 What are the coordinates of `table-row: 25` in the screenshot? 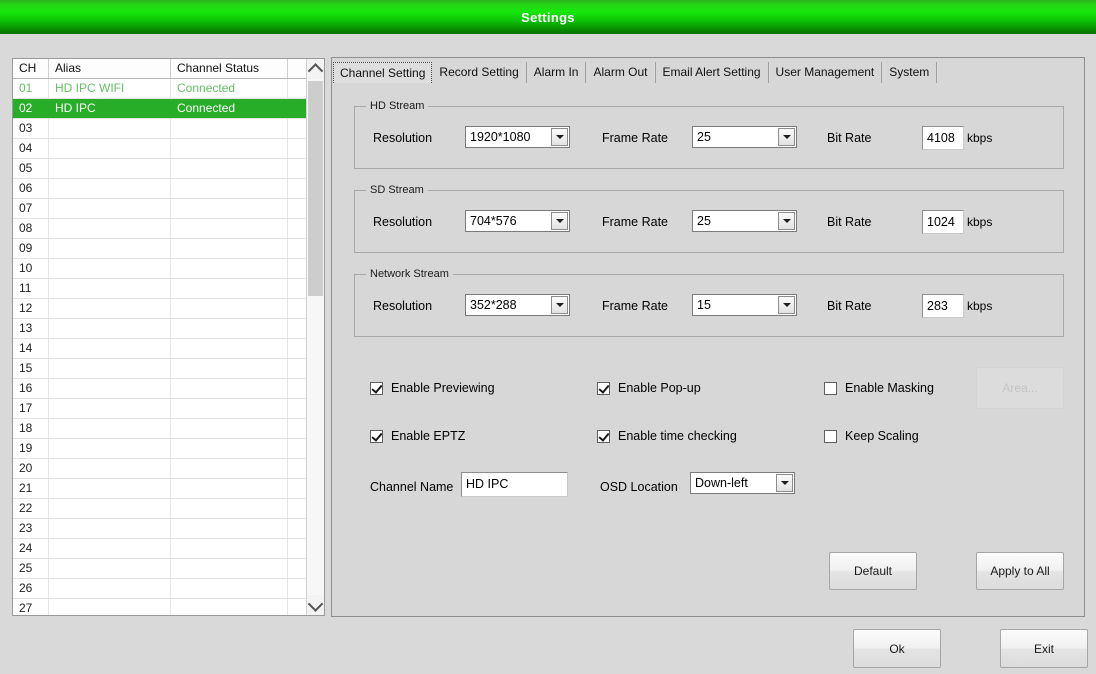 It's located at (160, 569).